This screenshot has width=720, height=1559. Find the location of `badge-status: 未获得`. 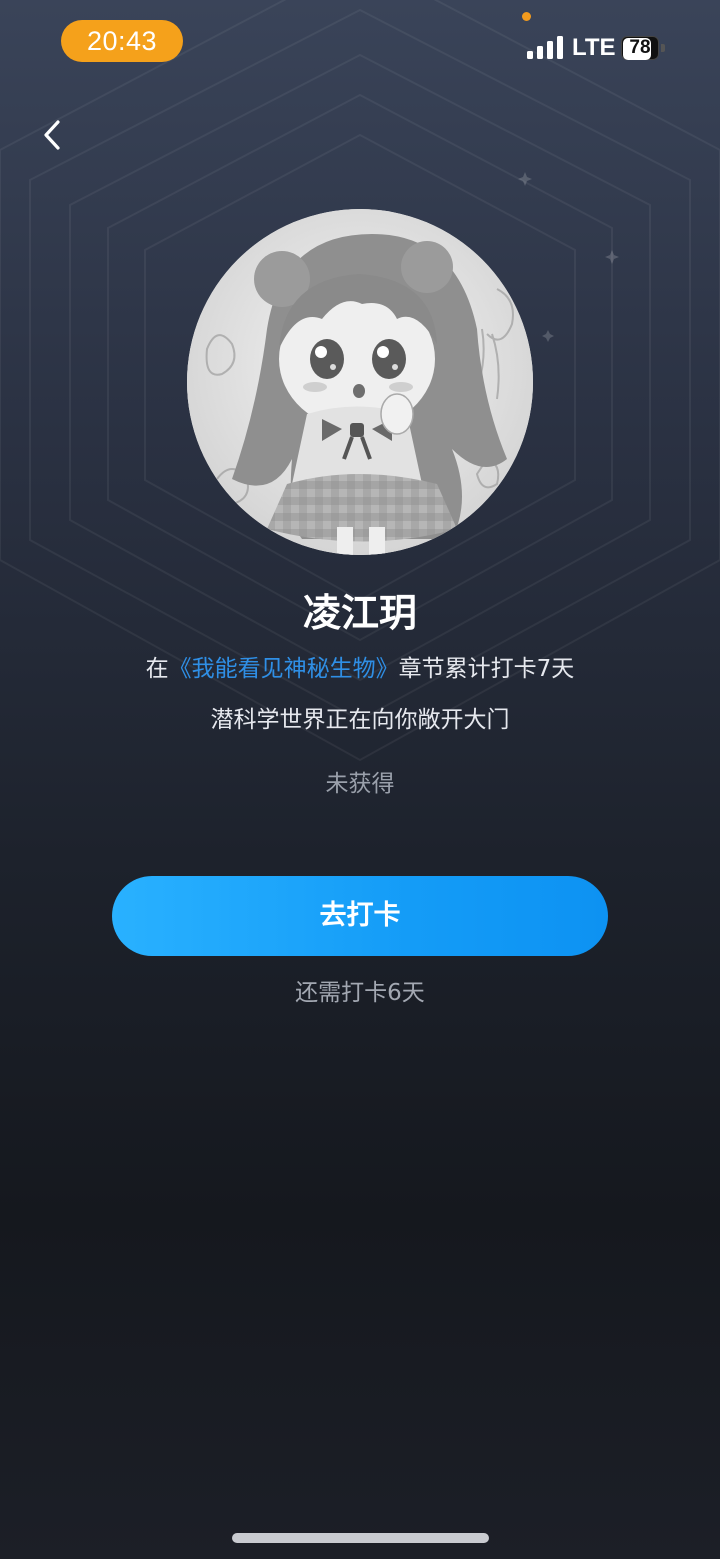

badge-status: 未获得 is located at coordinates (360, 784).